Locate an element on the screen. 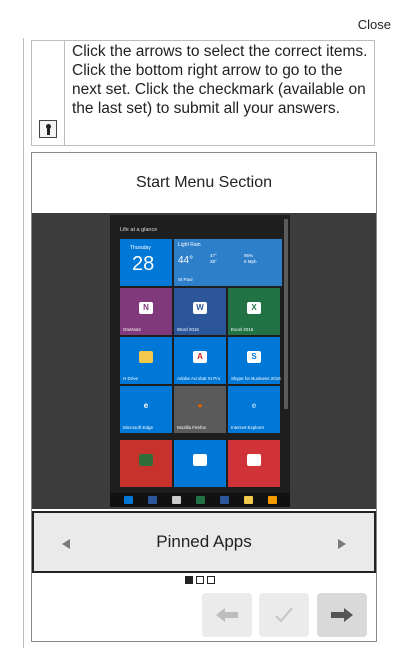 Image resolution: width=398 pixels, height=656 pixels. pagination-dots is located at coordinates (200, 580).